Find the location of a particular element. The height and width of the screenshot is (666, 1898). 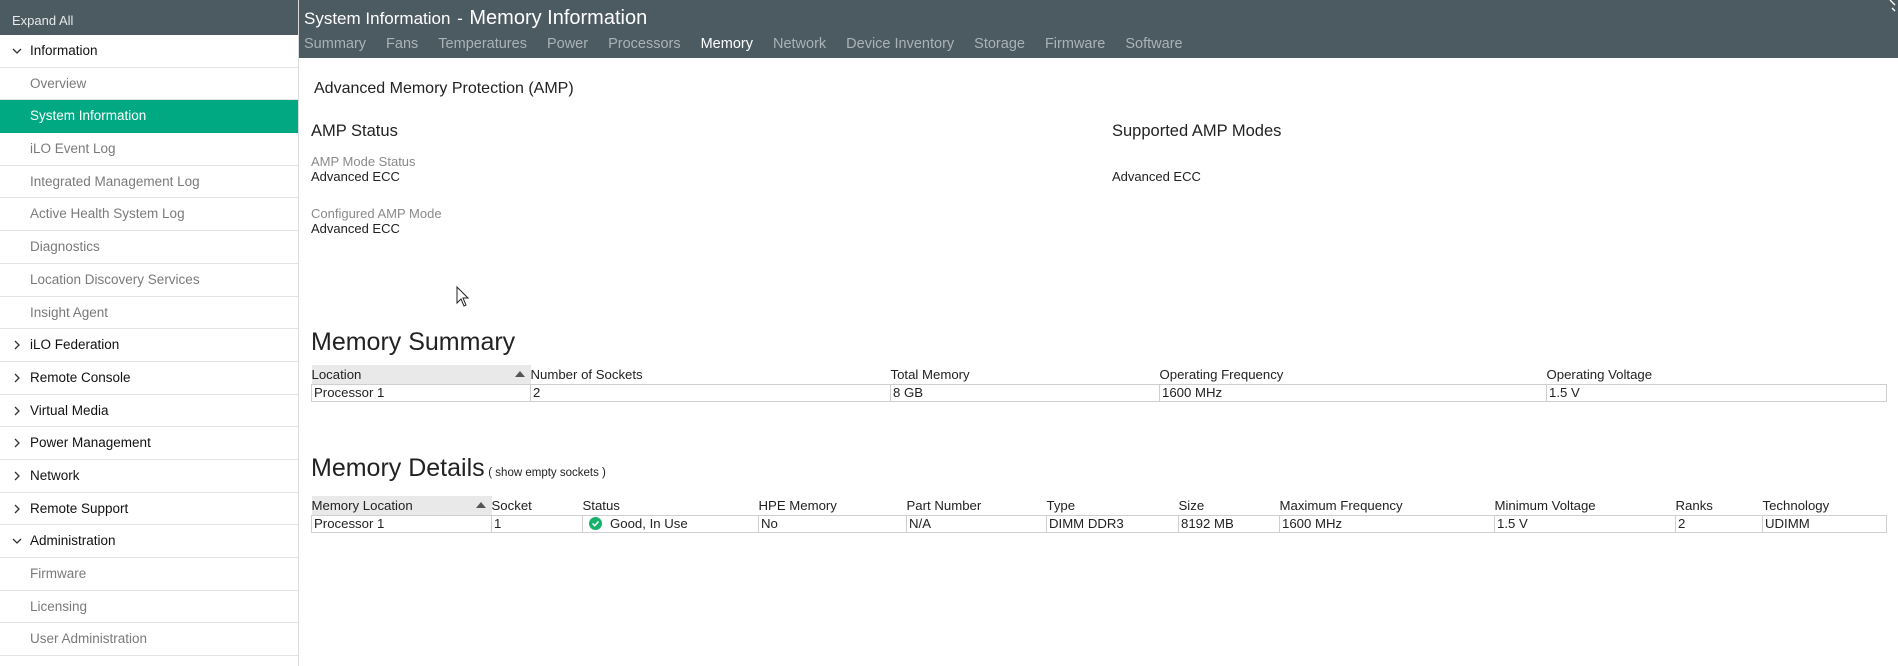

sidebar-item-diagnostics: Diagnostics is located at coordinates (149, 247).